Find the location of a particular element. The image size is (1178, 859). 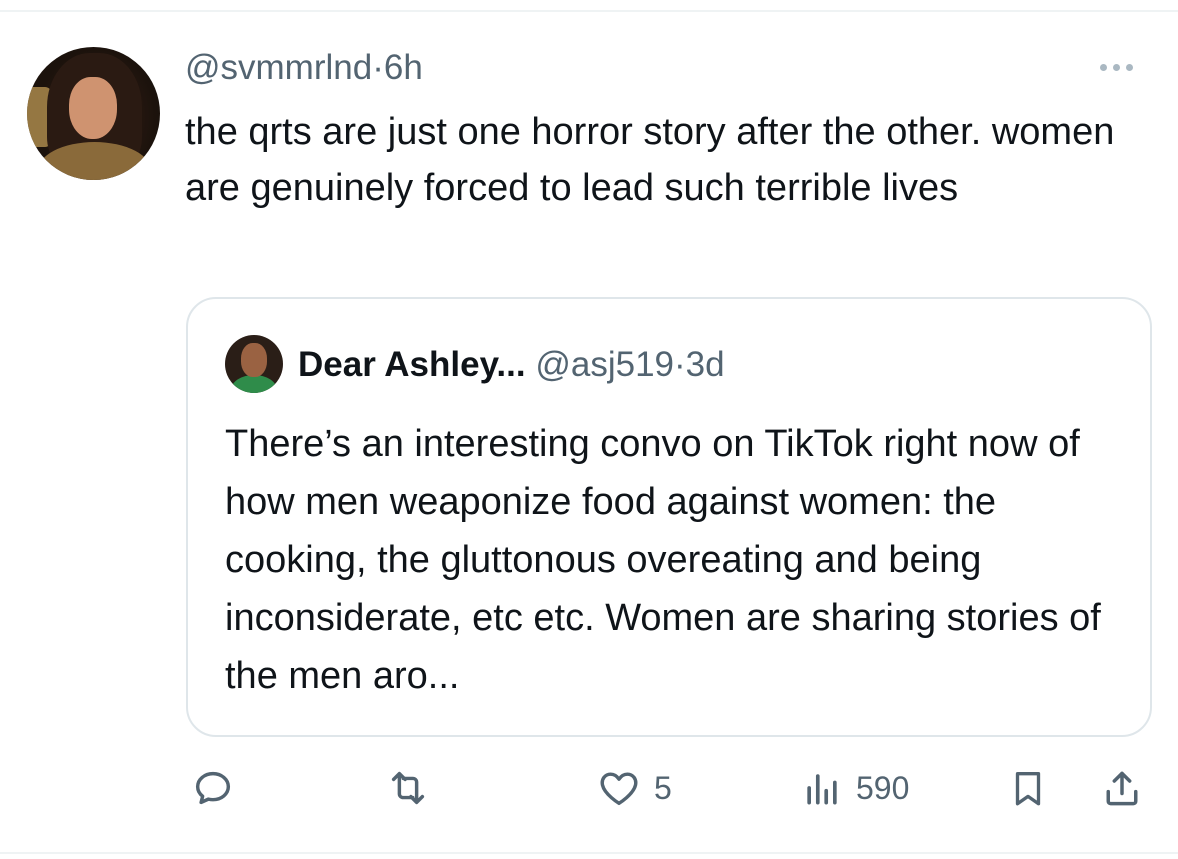

tweet-header: @svmmrlnd·6h is located at coordinates (304, 68).